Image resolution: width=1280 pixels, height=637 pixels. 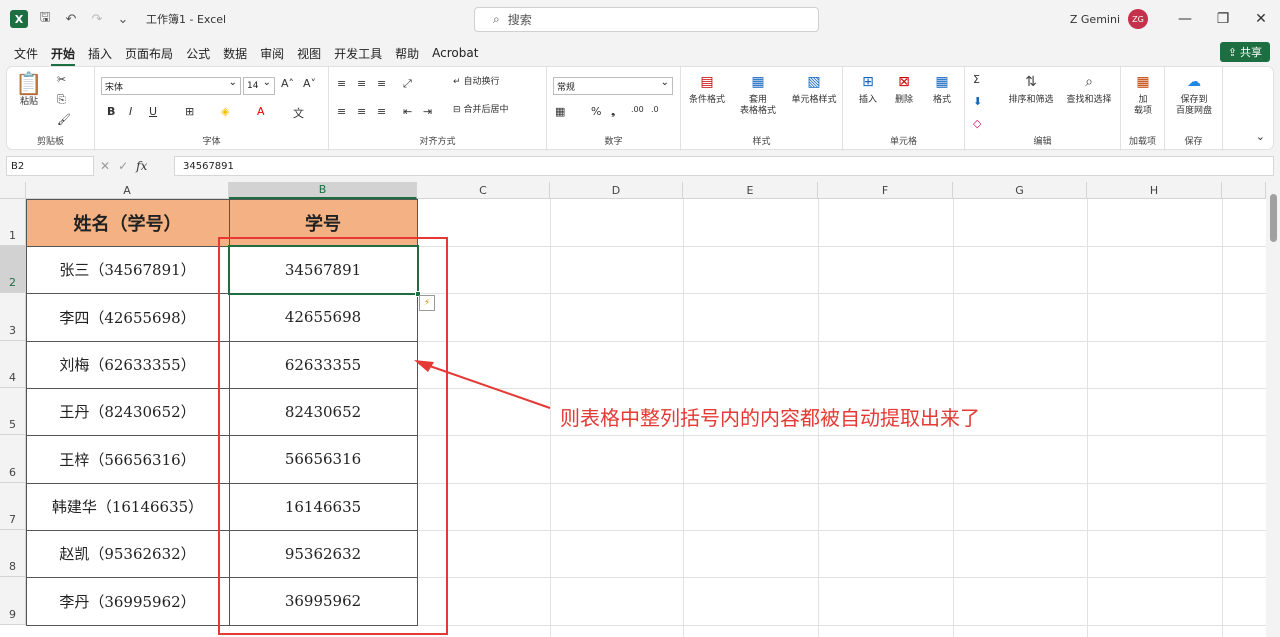 What do you see at coordinates (977, 101) in the screenshot?
I see `fill-icon: ⬇` at bounding box center [977, 101].